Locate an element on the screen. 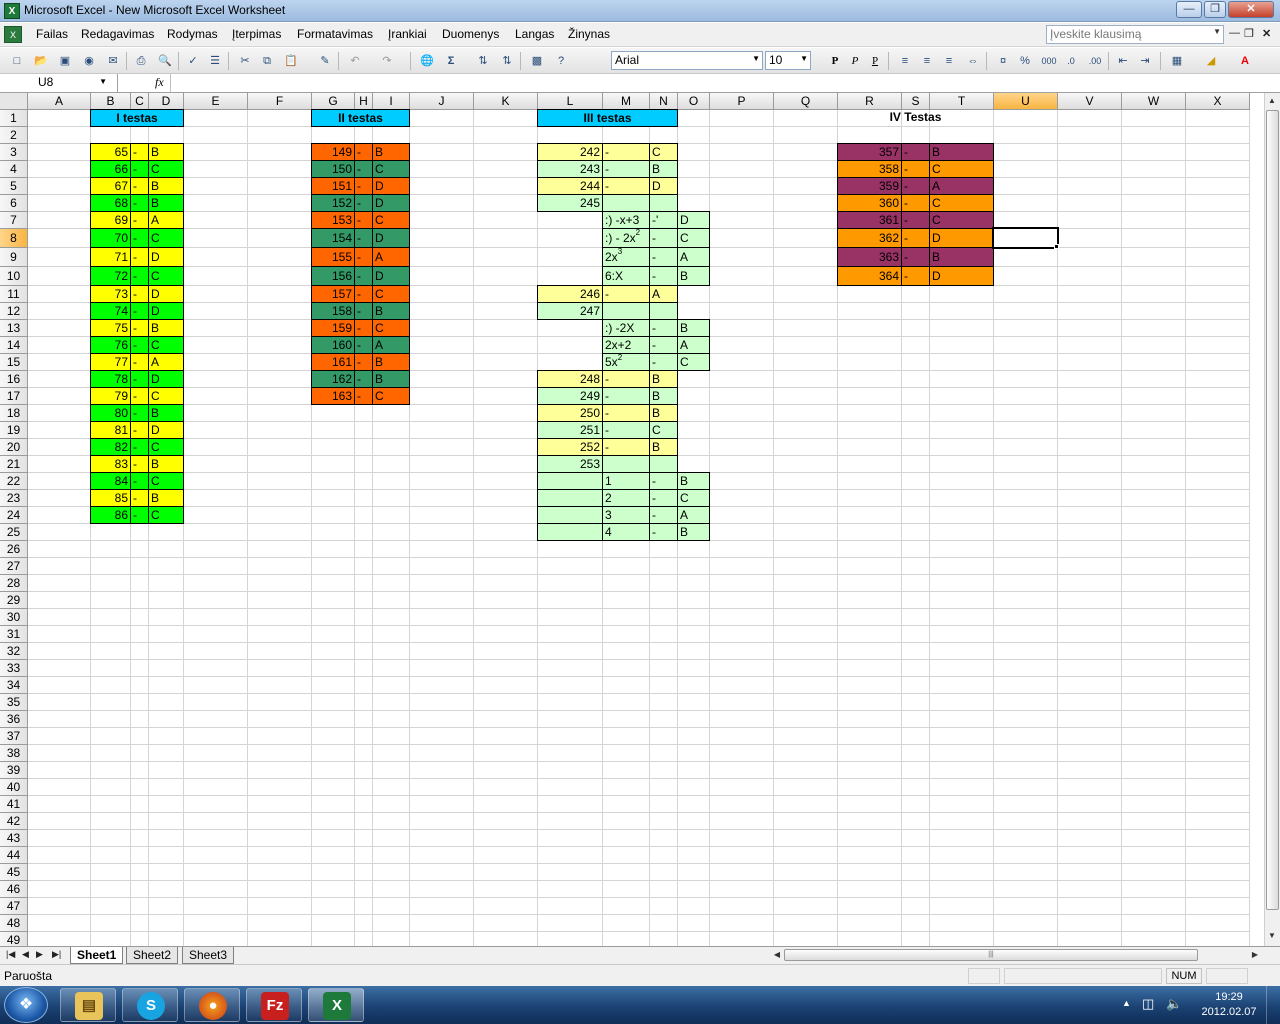 The image size is (1280, 1024). next-sheet-icon: ▶ is located at coordinates (39, 954).